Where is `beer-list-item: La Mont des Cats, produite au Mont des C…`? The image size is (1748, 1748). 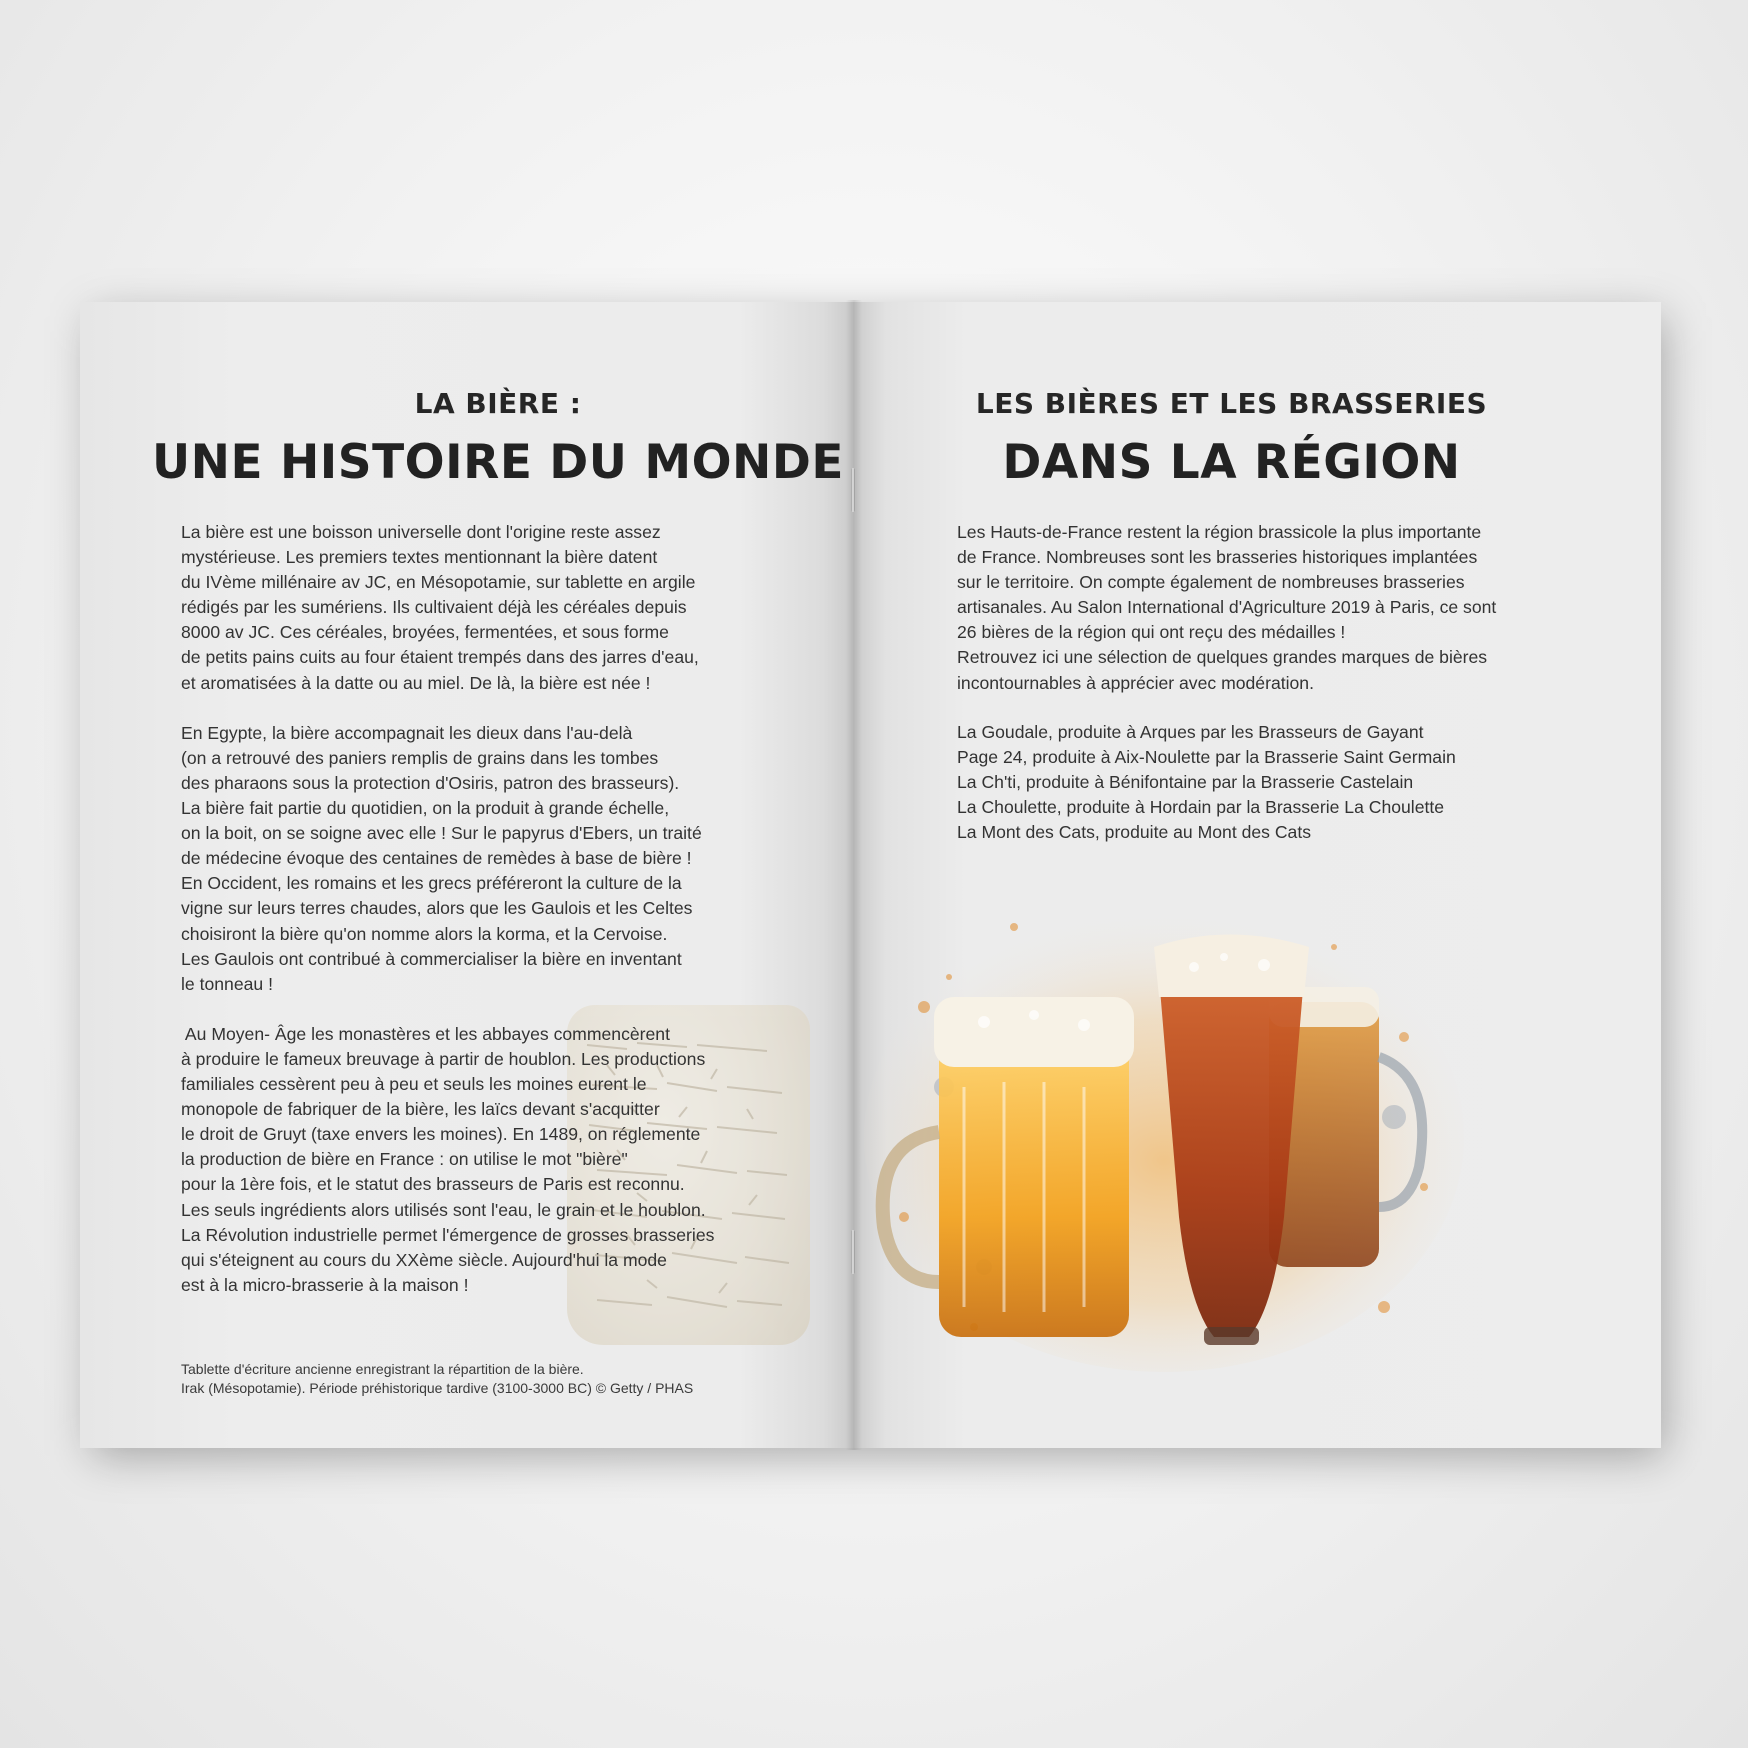 beer-list-item: La Mont des Cats, produite au Mont des C… is located at coordinates (1134, 832).